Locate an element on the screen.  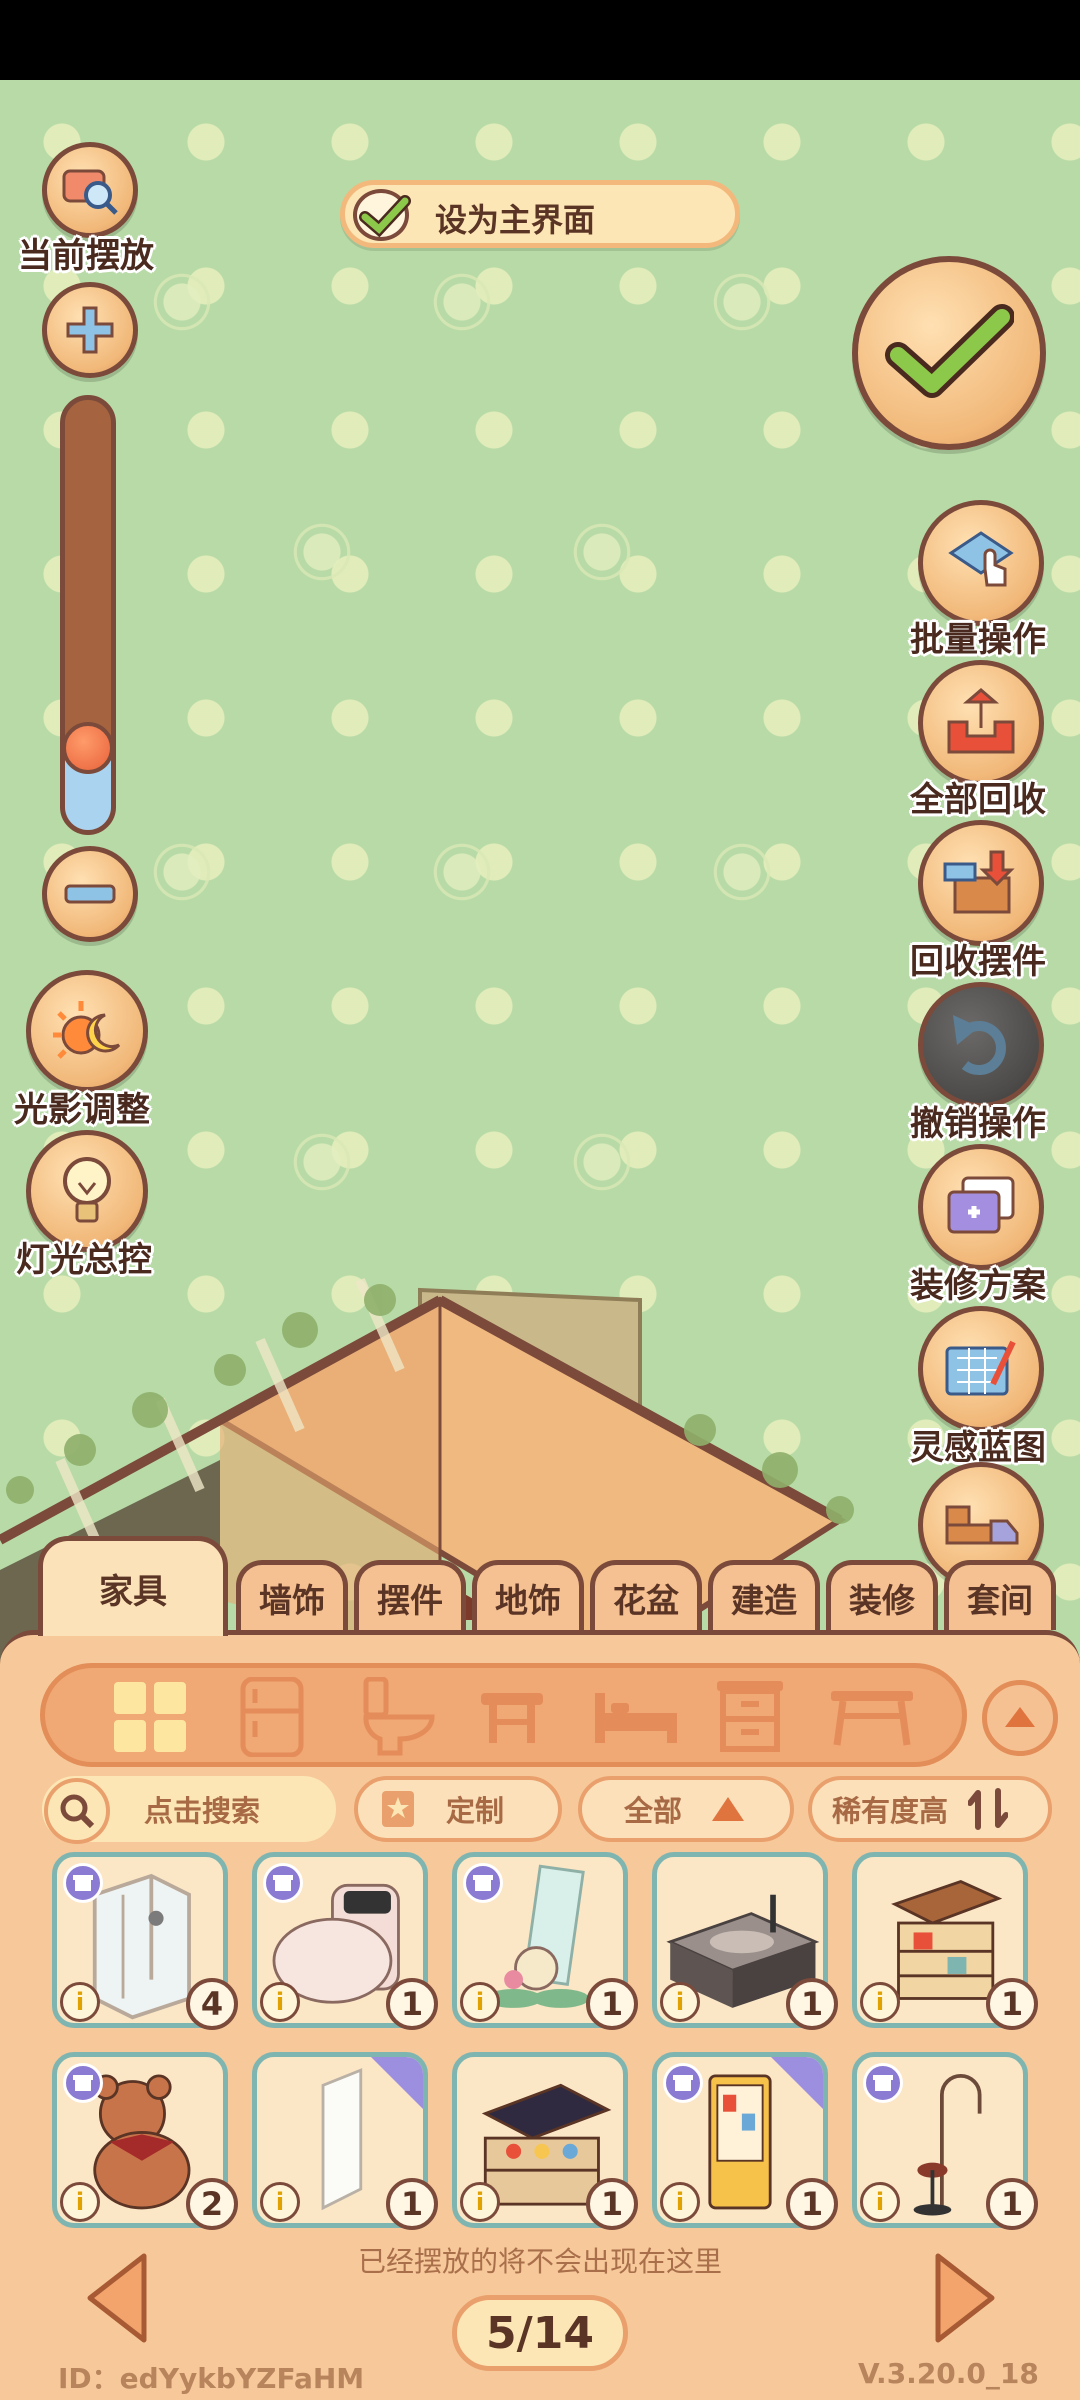
tab-build: 建造 is located at coordinates (764, 1595).